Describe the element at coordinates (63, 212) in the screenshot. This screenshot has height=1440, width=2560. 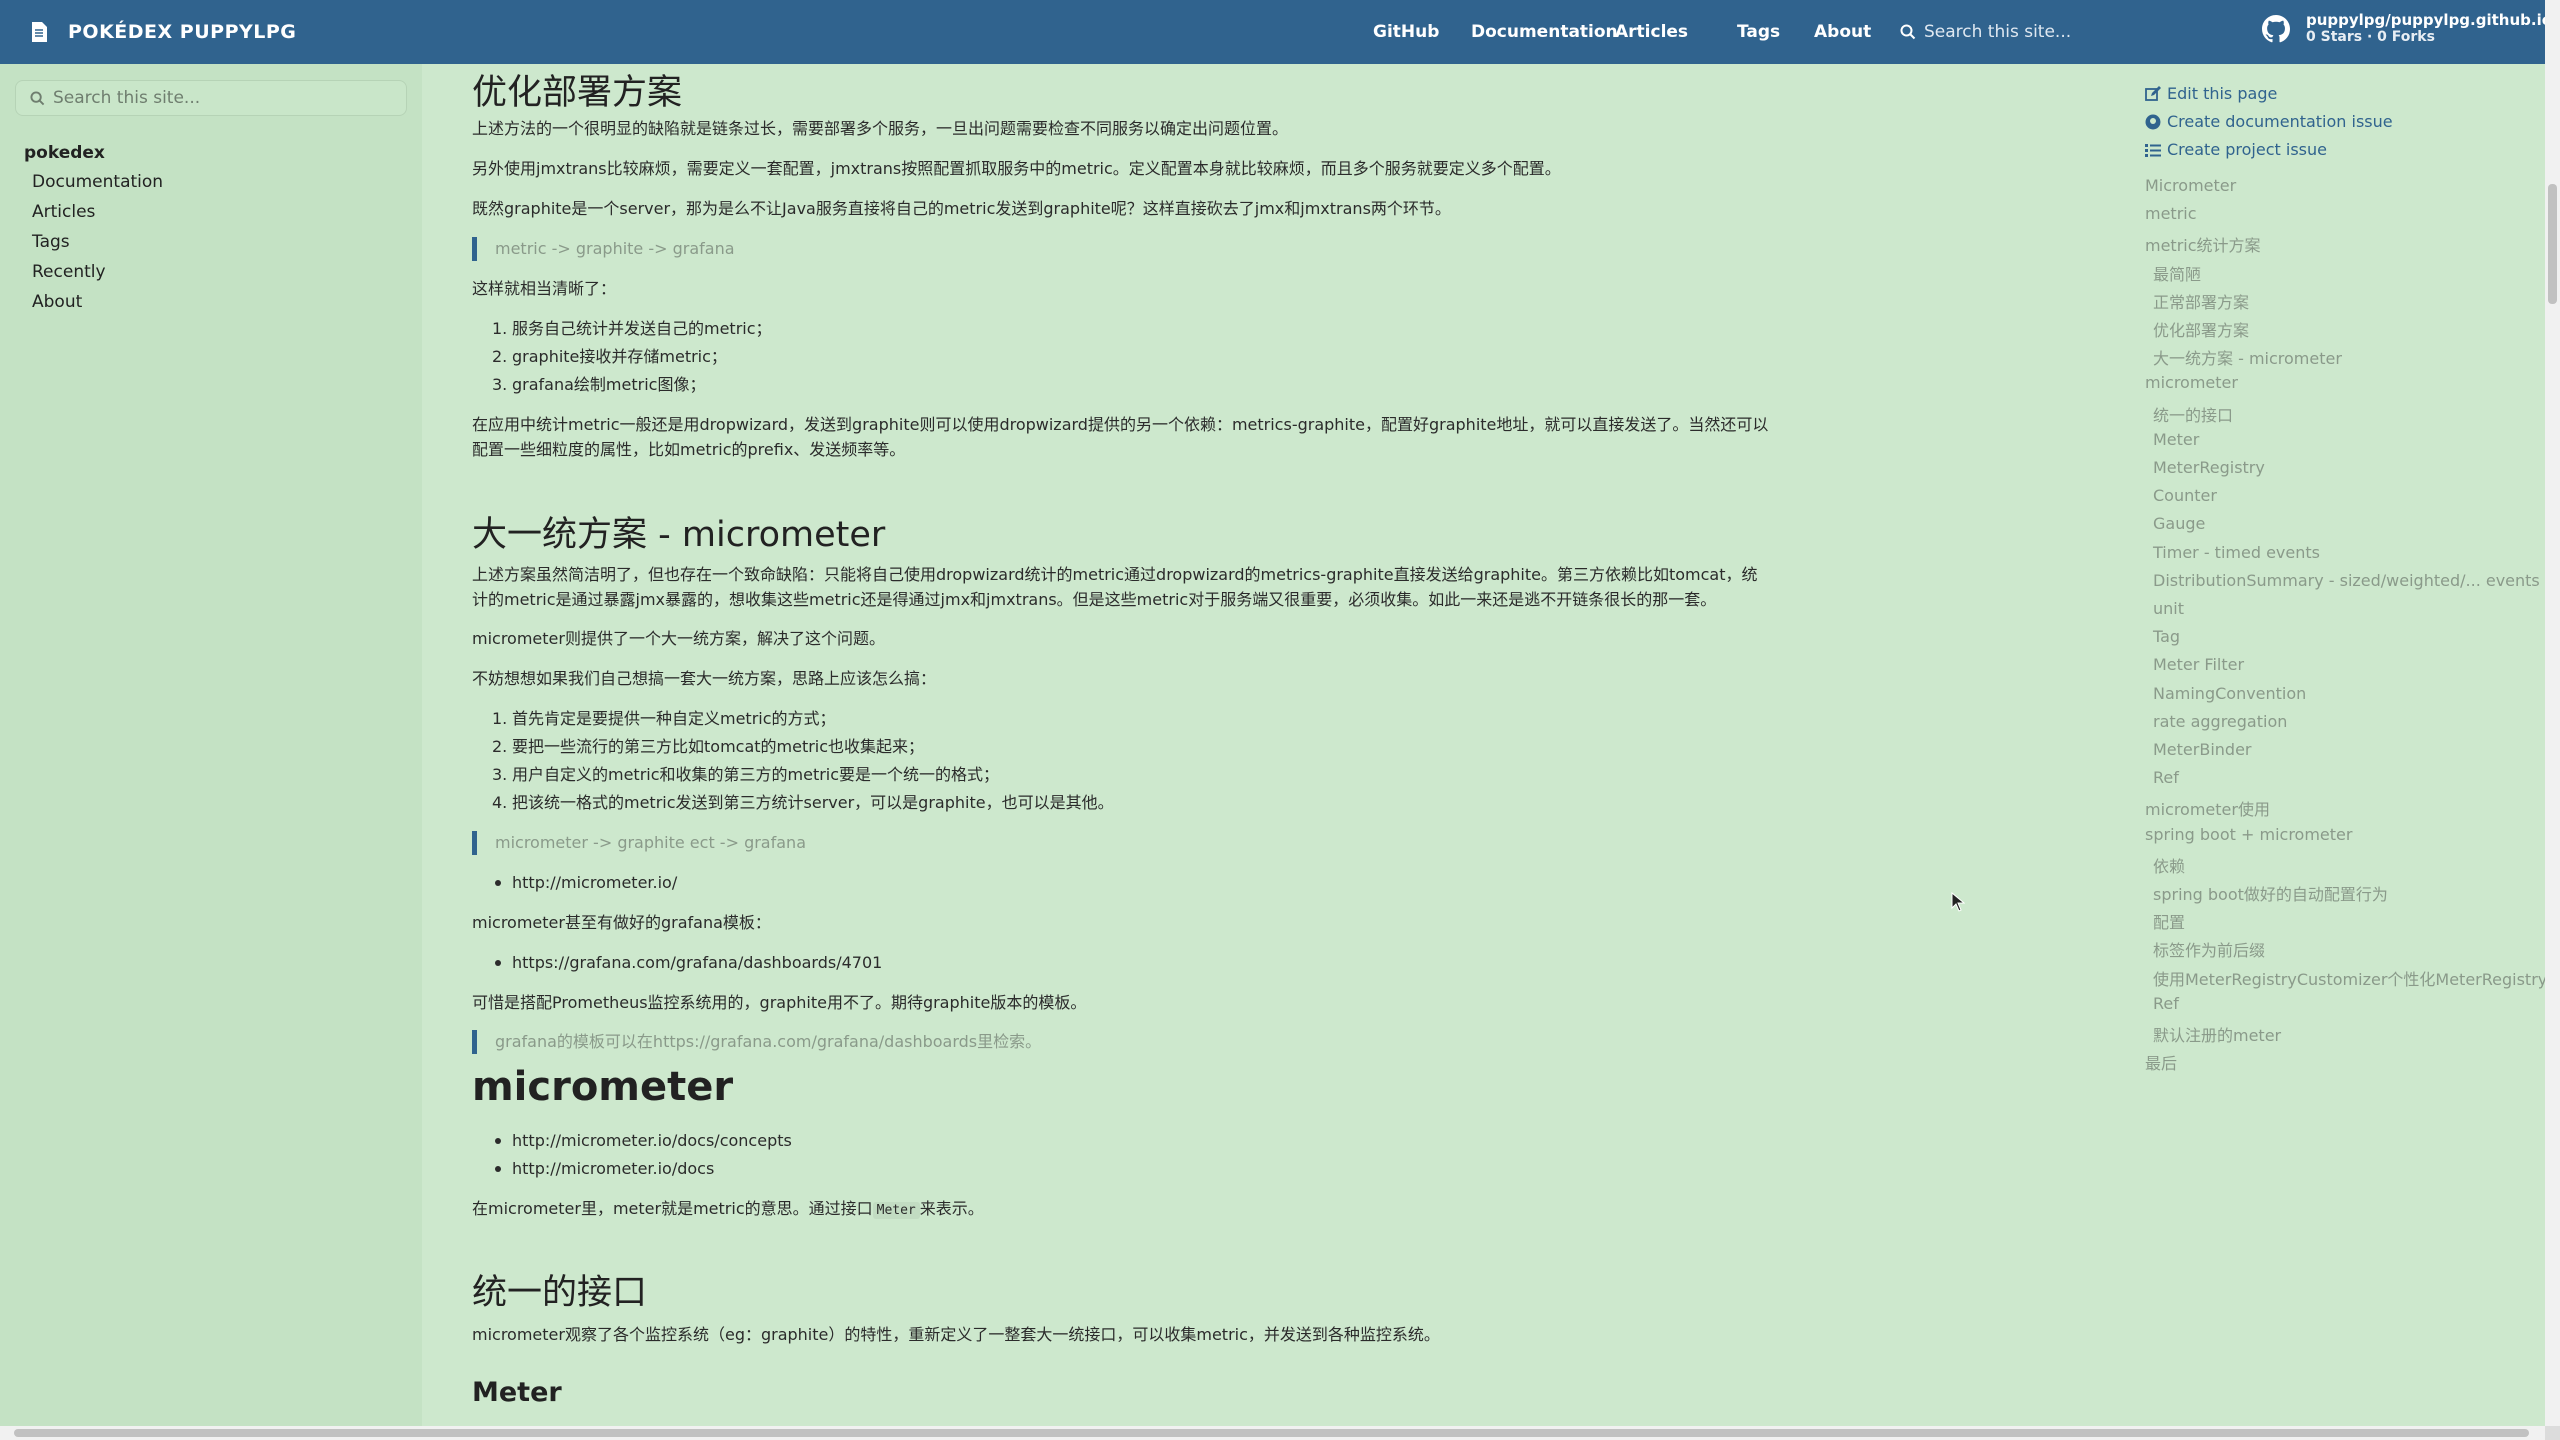
I see `sidebar-item-articles: Articles` at that location.